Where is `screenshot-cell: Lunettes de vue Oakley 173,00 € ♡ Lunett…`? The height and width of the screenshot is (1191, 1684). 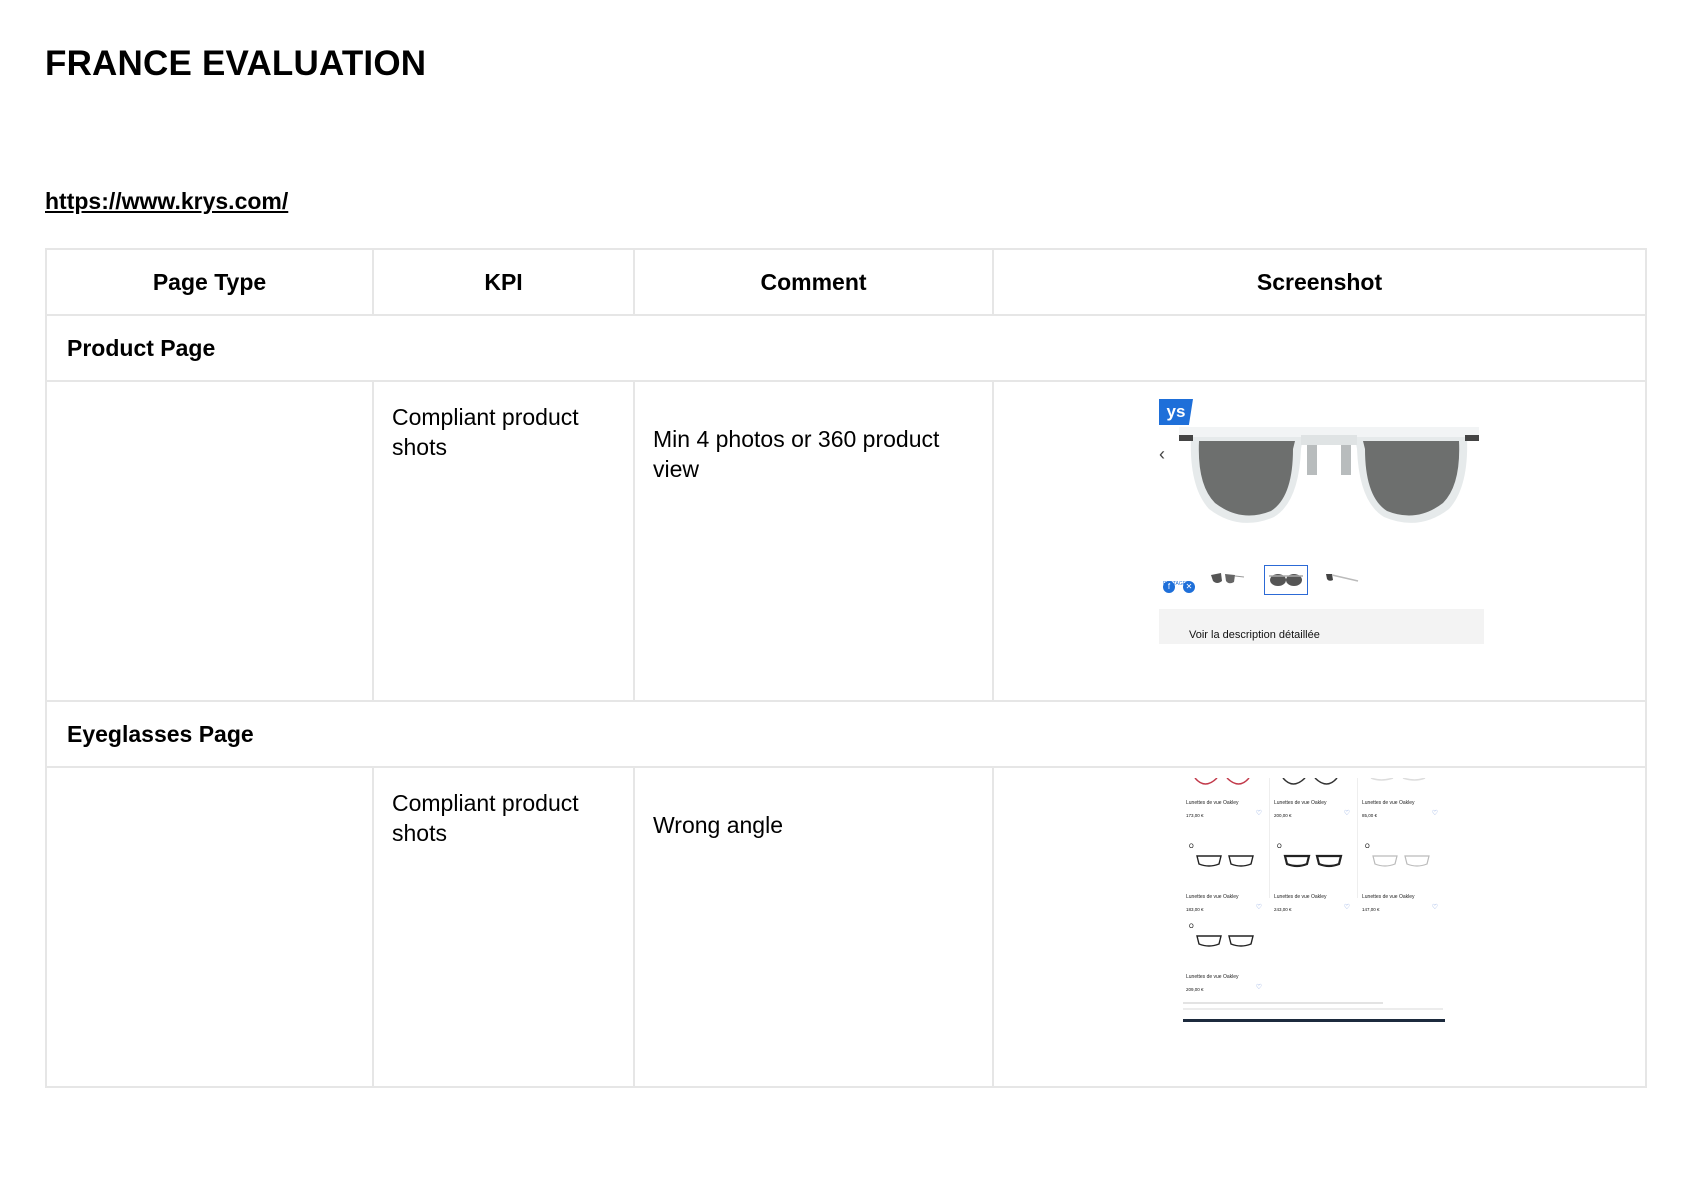 screenshot-cell: Lunettes de vue Oakley 173,00 € ♡ Lunett… is located at coordinates (1319, 927).